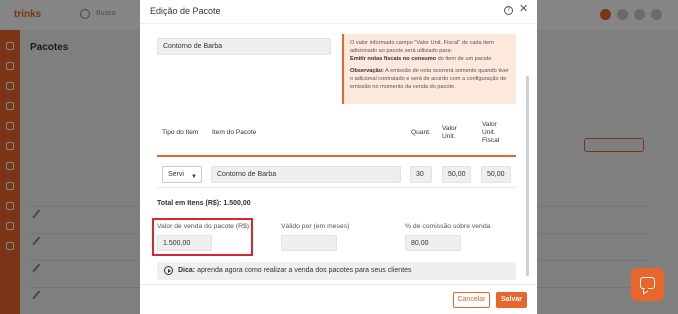  What do you see at coordinates (338, 12) in the screenshot?
I see `modal-header: Edição de Pacote ? ✕` at bounding box center [338, 12].